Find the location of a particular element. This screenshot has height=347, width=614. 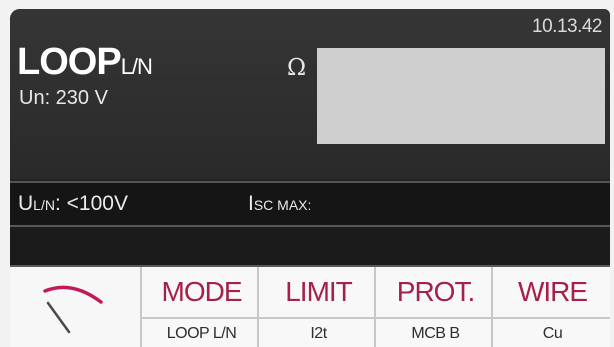

uln-voltage-reading: UL/N: <100V is located at coordinates (73, 204).